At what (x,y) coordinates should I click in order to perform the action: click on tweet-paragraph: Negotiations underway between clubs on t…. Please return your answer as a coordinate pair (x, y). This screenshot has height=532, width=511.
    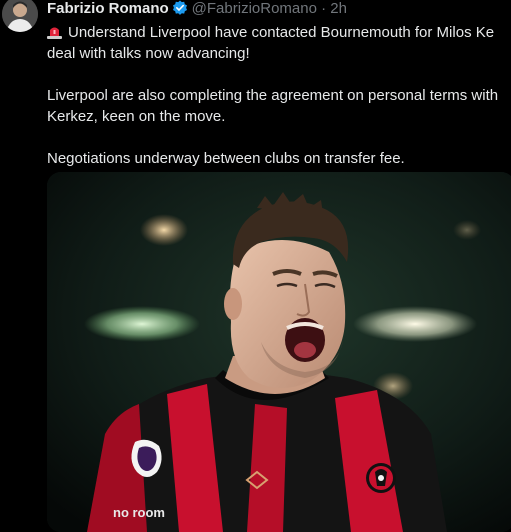
    Looking at the image, I should click on (279, 158).